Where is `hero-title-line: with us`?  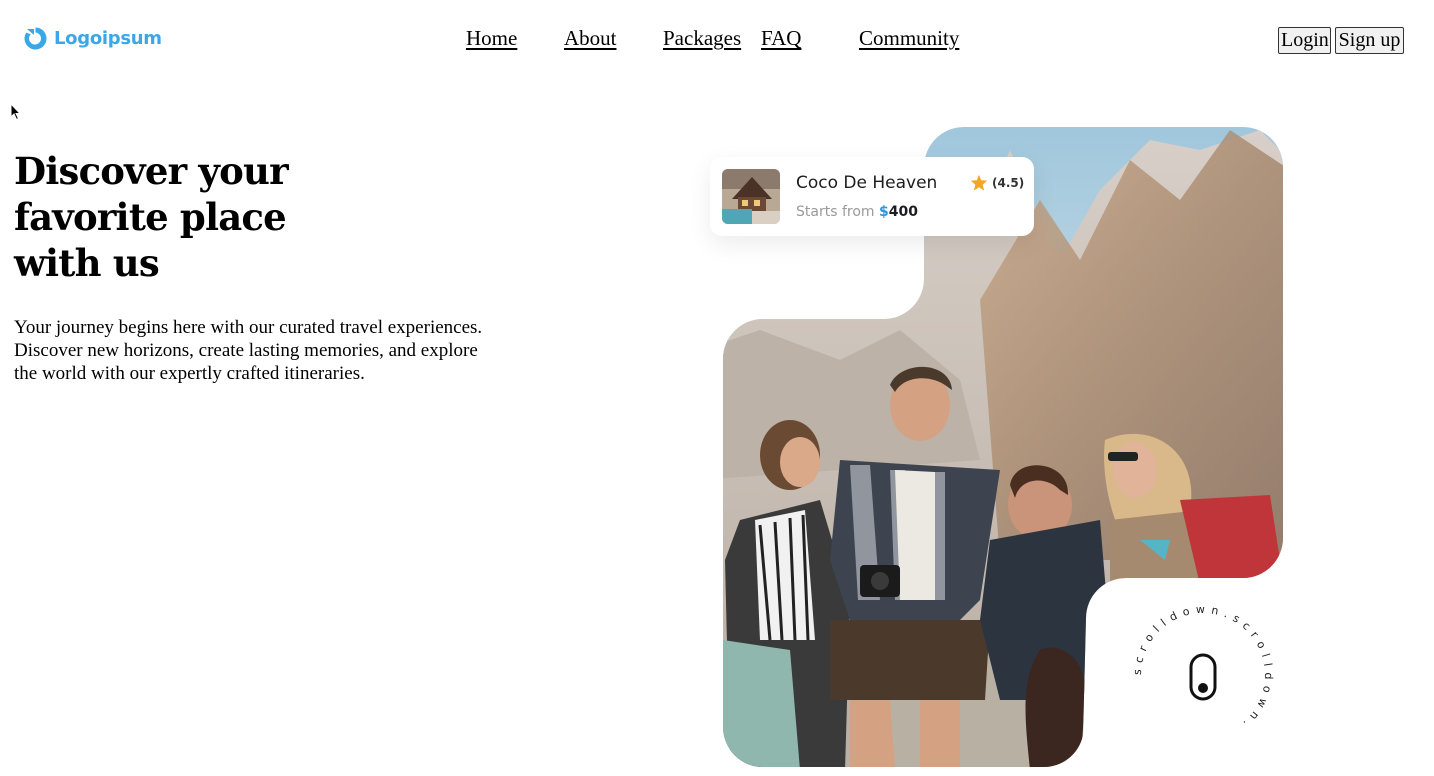 hero-title-line: with us is located at coordinates (87, 263).